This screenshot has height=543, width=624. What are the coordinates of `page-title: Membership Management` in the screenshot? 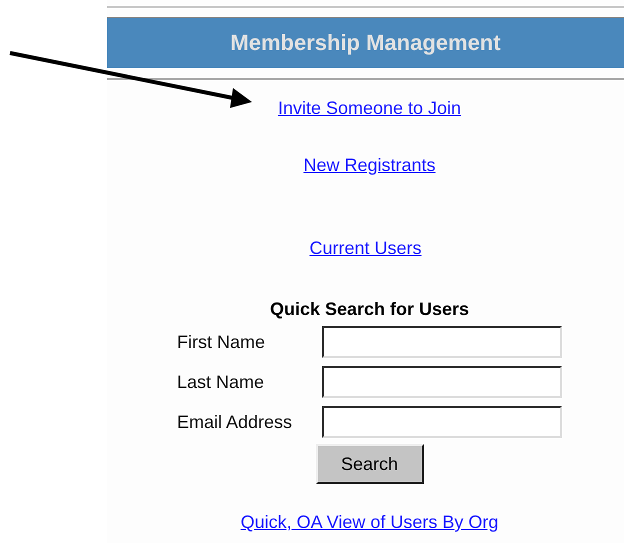 It's located at (365, 43).